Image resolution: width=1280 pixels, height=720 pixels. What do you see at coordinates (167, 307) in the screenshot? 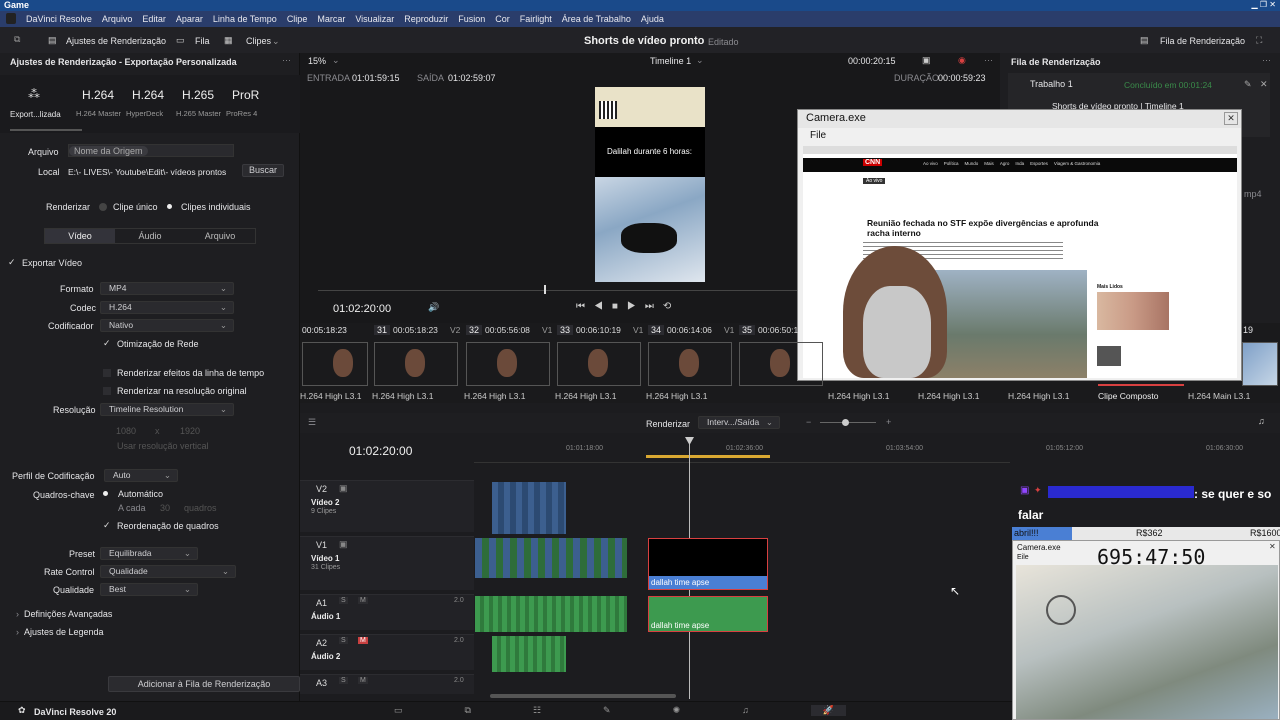
I see `codec-select: H.264 ⌄` at bounding box center [167, 307].